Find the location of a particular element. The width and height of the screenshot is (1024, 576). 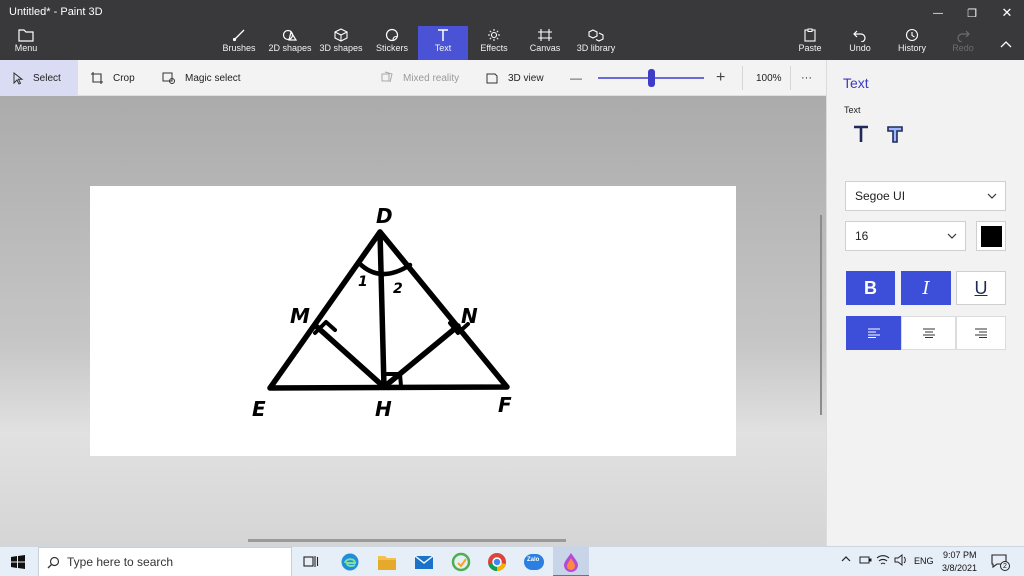

label-angle-2: 2 is located at coordinates (398, 289).